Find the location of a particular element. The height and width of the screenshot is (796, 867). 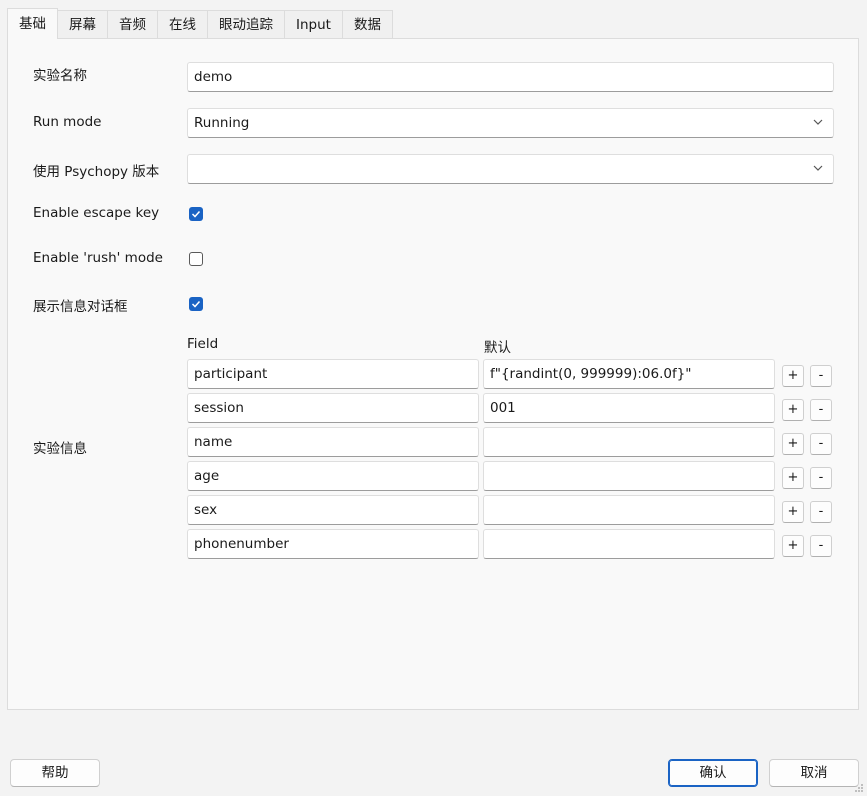

psychopy-version-label: 使用 Psychopy 版本 is located at coordinates (96, 172).